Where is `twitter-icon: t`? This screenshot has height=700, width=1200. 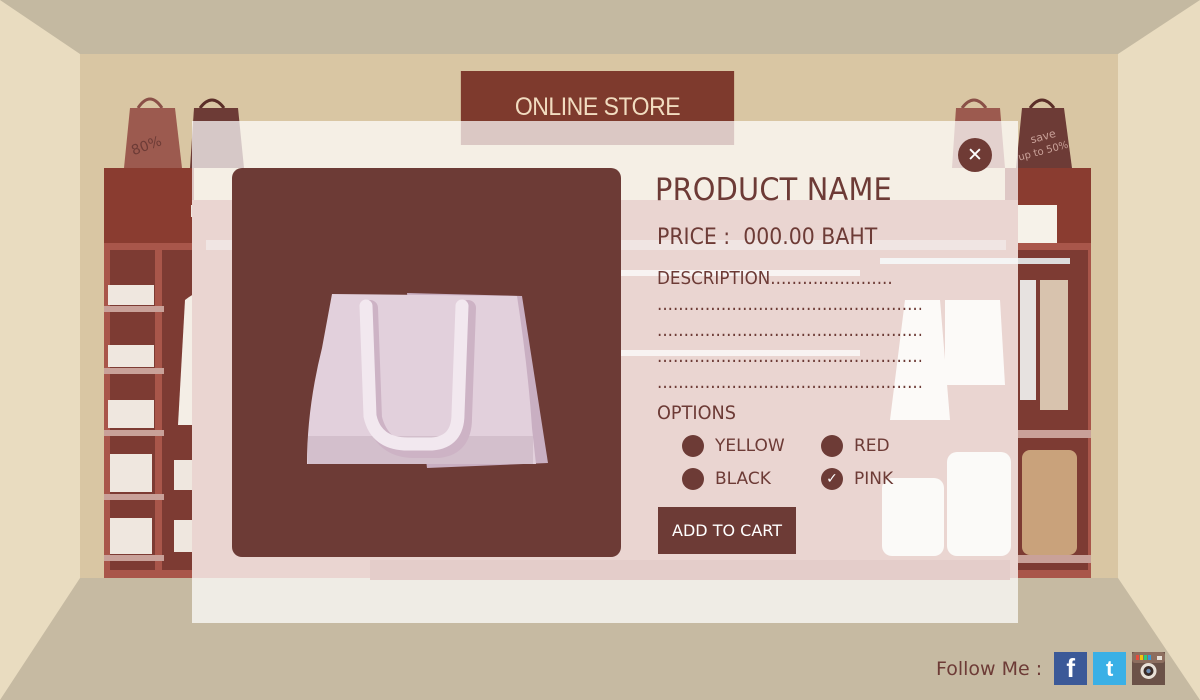 twitter-icon: t is located at coordinates (1110, 668).